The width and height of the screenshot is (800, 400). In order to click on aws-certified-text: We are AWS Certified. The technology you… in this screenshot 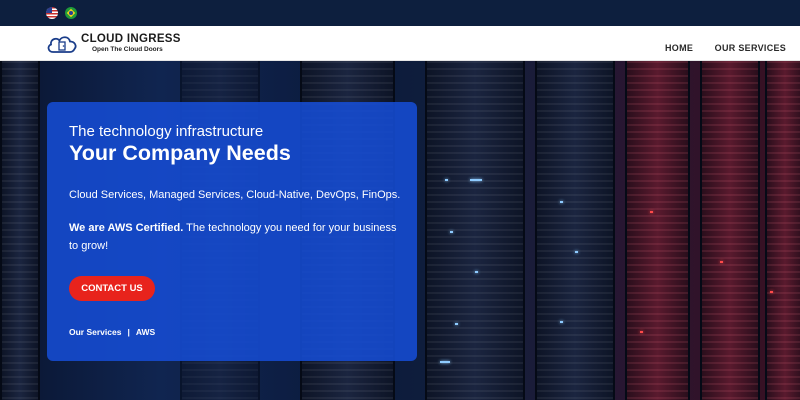, I will do `click(236, 237)`.